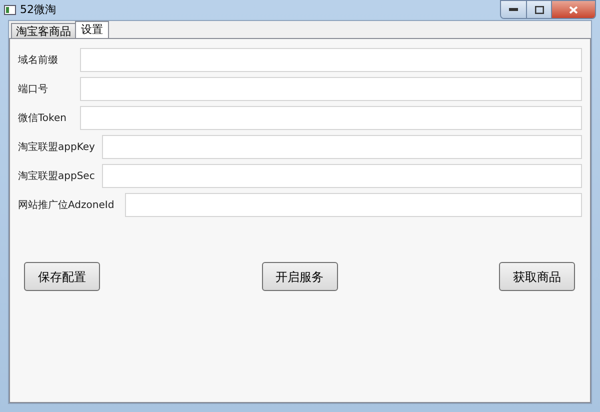 The width and height of the screenshot is (600, 412). What do you see at coordinates (56, 147) in the screenshot?
I see `field-label: 淘宝联盟appKey` at bounding box center [56, 147].